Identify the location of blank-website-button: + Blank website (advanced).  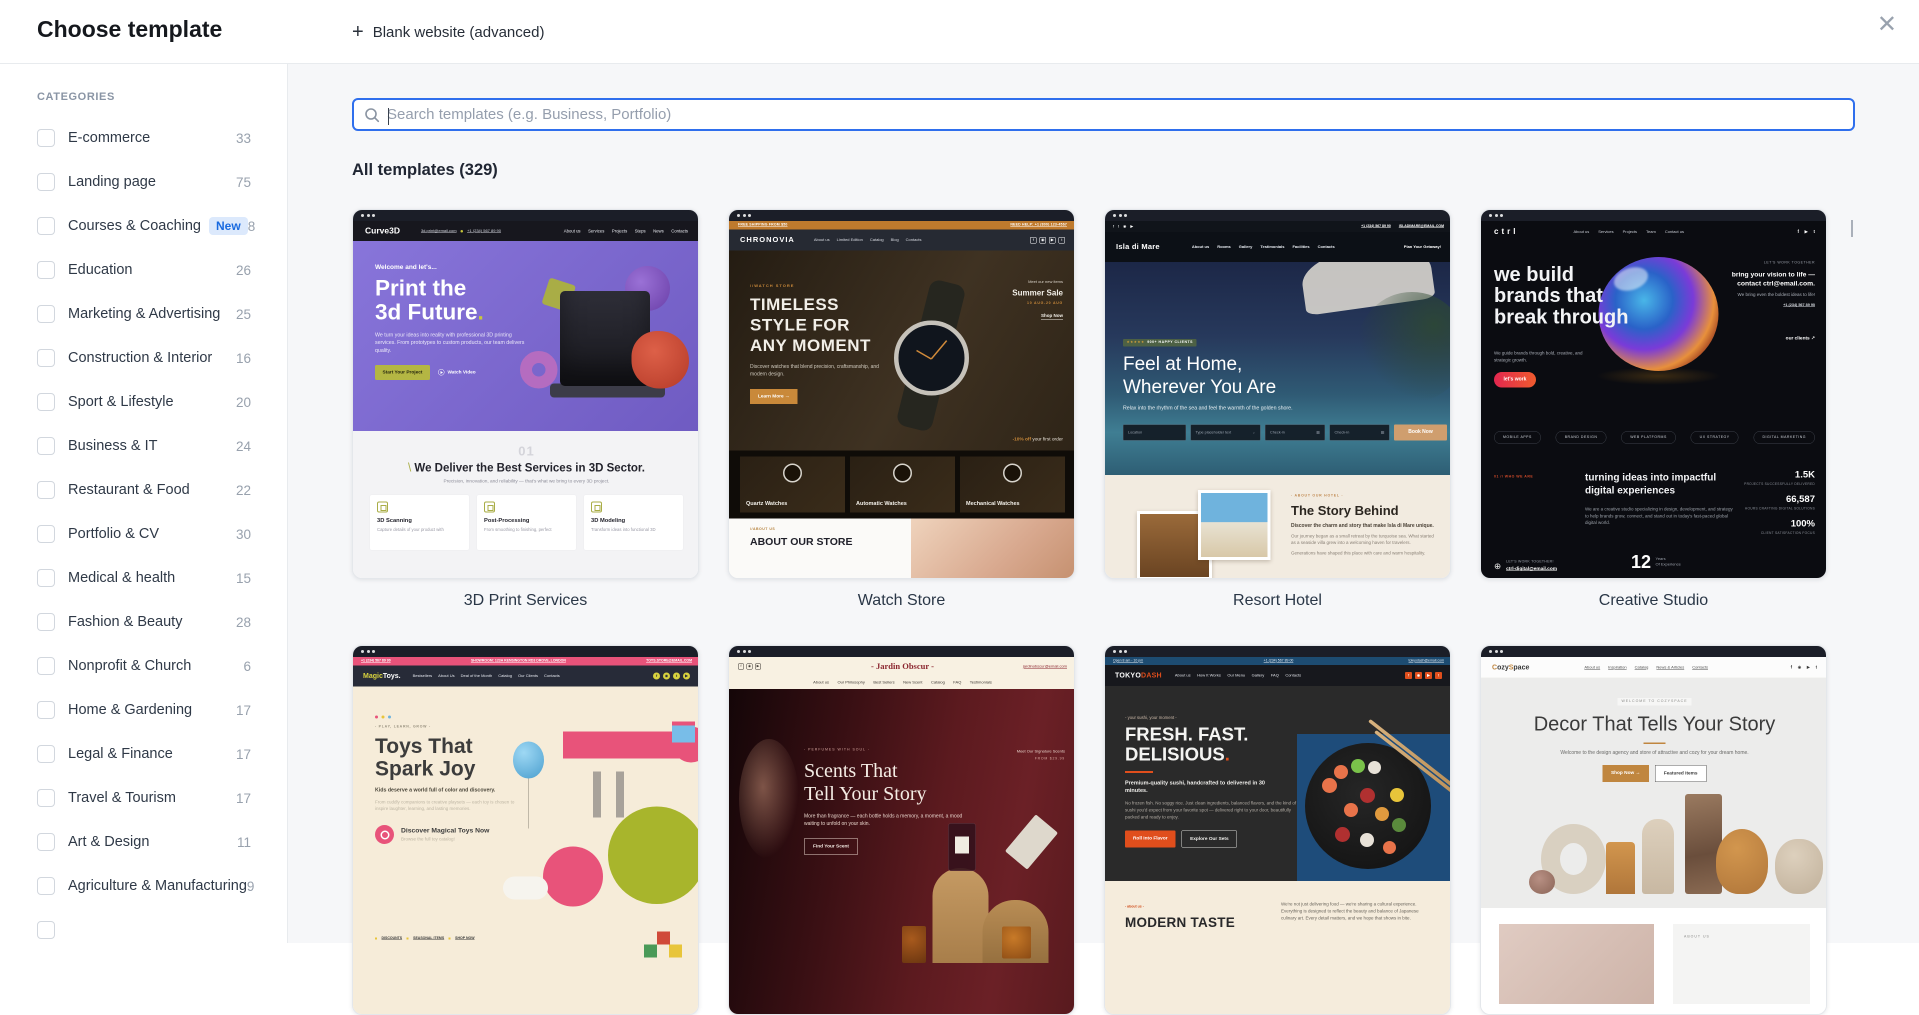
(448, 32).